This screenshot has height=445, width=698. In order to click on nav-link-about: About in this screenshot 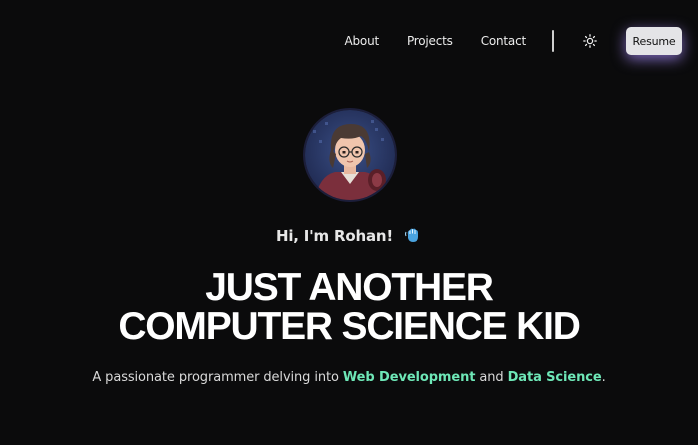, I will do `click(362, 41)`.